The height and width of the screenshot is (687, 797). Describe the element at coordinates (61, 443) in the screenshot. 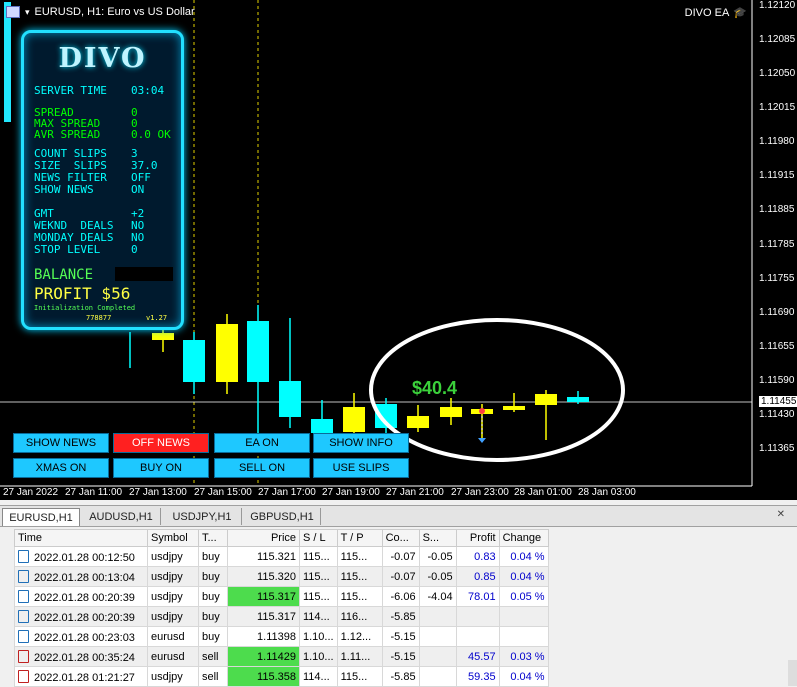

I see `show-news-button: SHOW NEWS` at that location.